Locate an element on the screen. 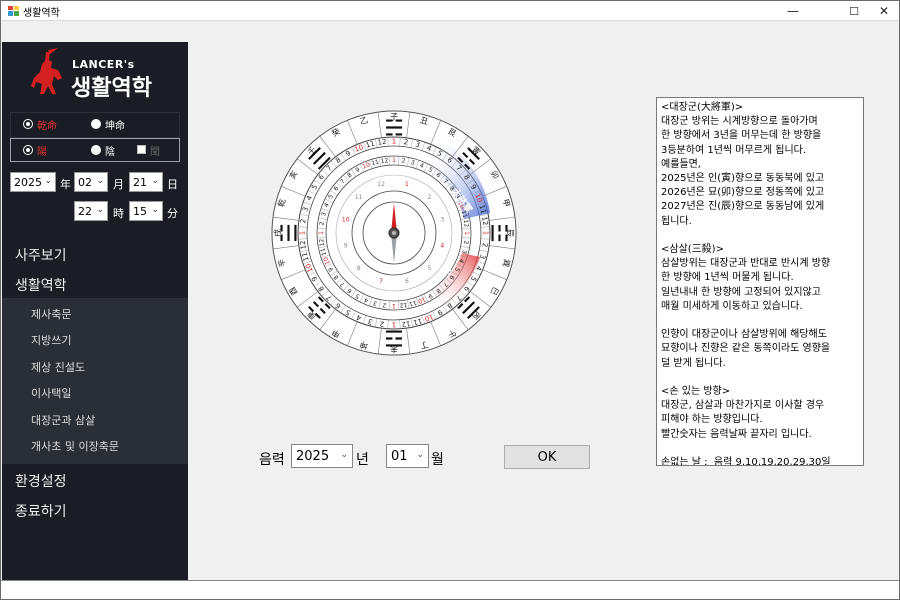 The image size is (900, 600). bottom-bar is located at coordinates (450, 589).